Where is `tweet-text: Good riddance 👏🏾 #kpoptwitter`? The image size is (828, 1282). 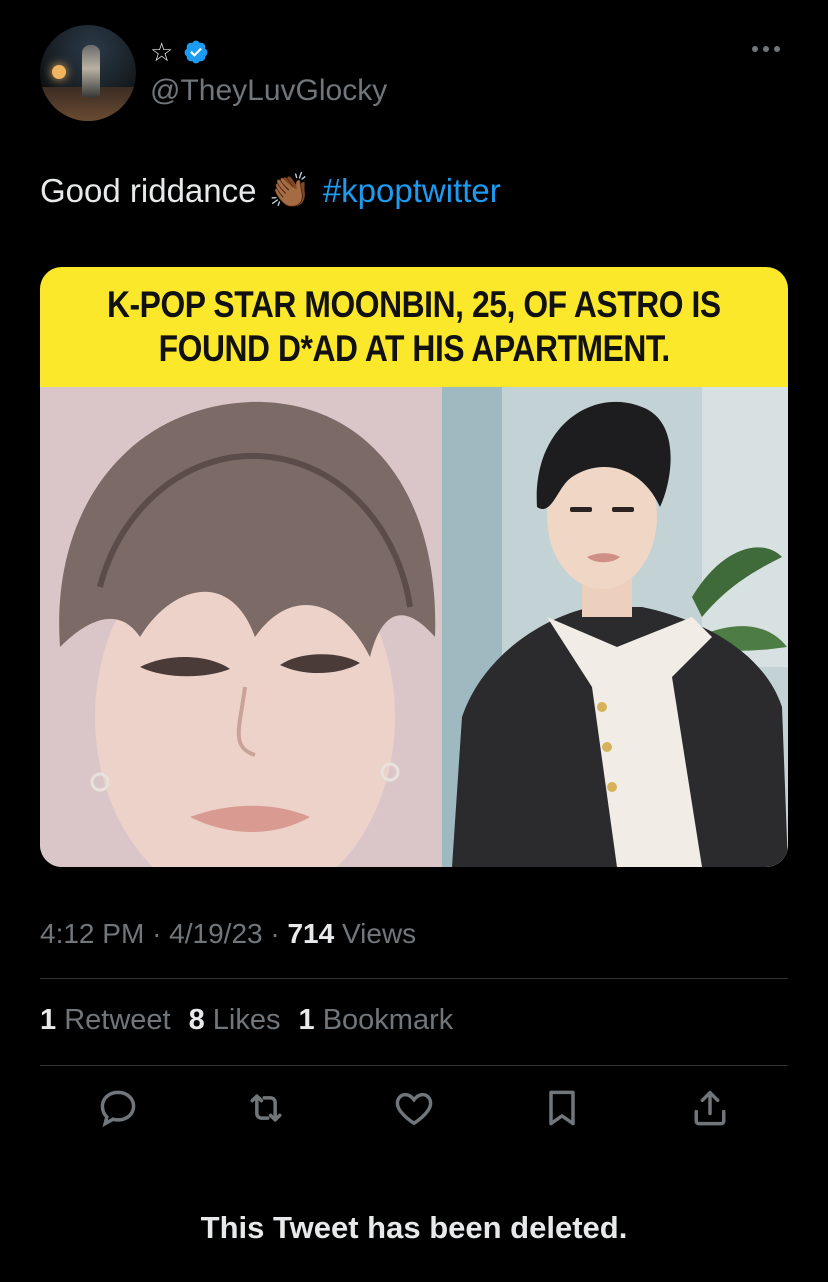 tweet-text: Good riddance 👏🏾 #kpoptwitter is located at coordinates (270, 191).